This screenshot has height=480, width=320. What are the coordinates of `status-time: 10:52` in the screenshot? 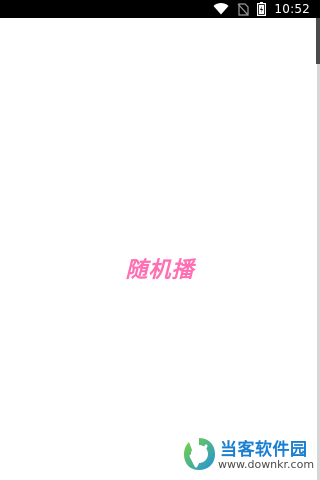 It's located at (292, 9).